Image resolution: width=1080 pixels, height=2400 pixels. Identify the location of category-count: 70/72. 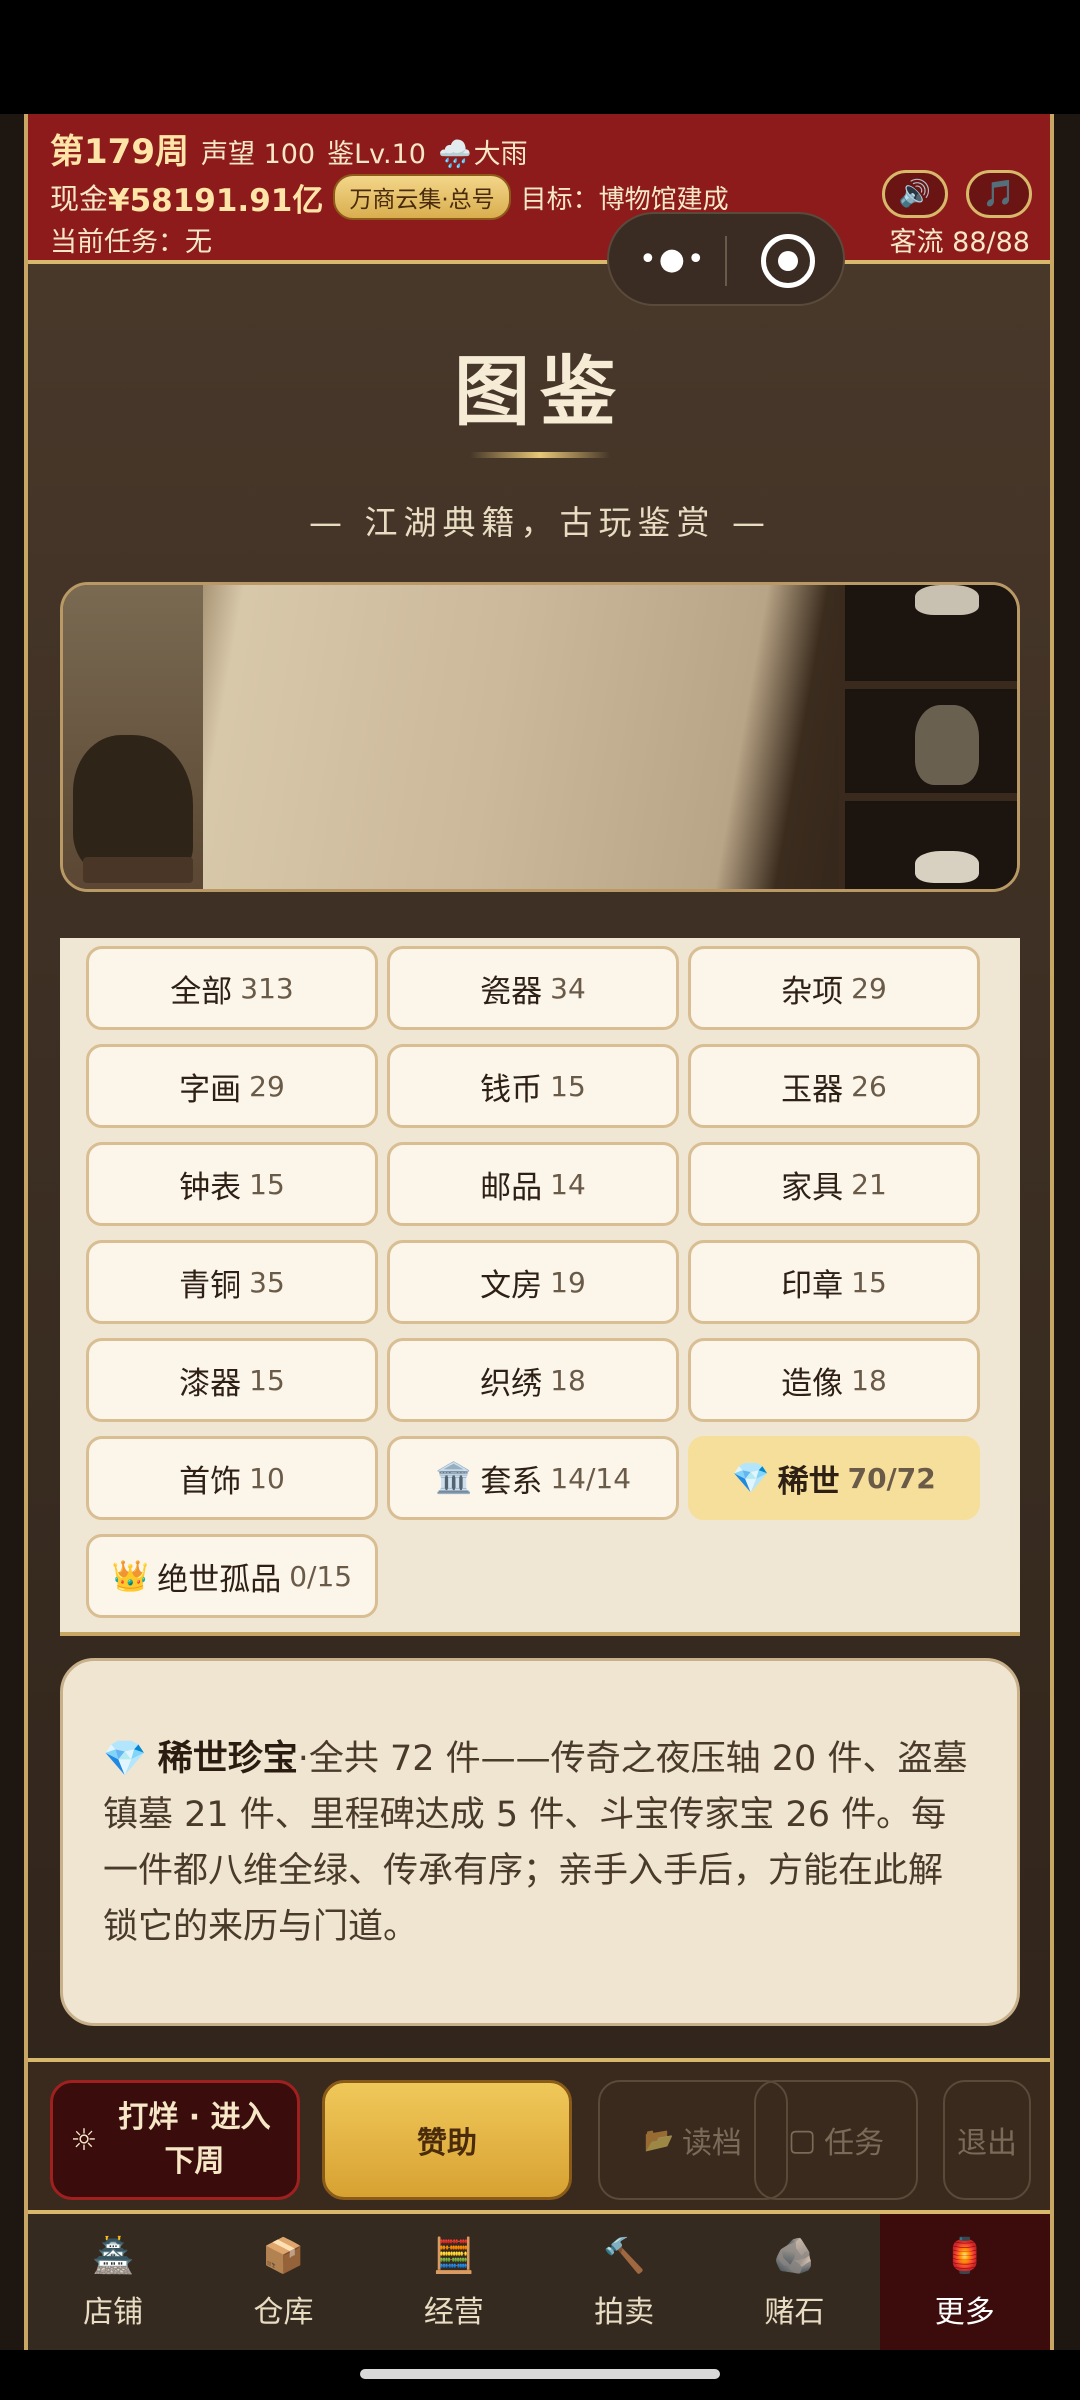
(891, 1478).